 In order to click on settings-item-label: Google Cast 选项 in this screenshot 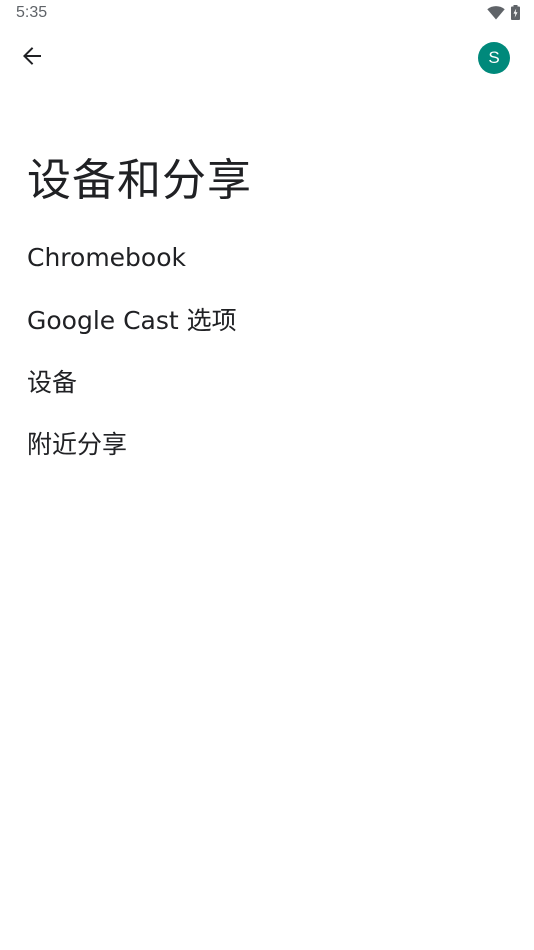, I will do `click(132, 320)`.